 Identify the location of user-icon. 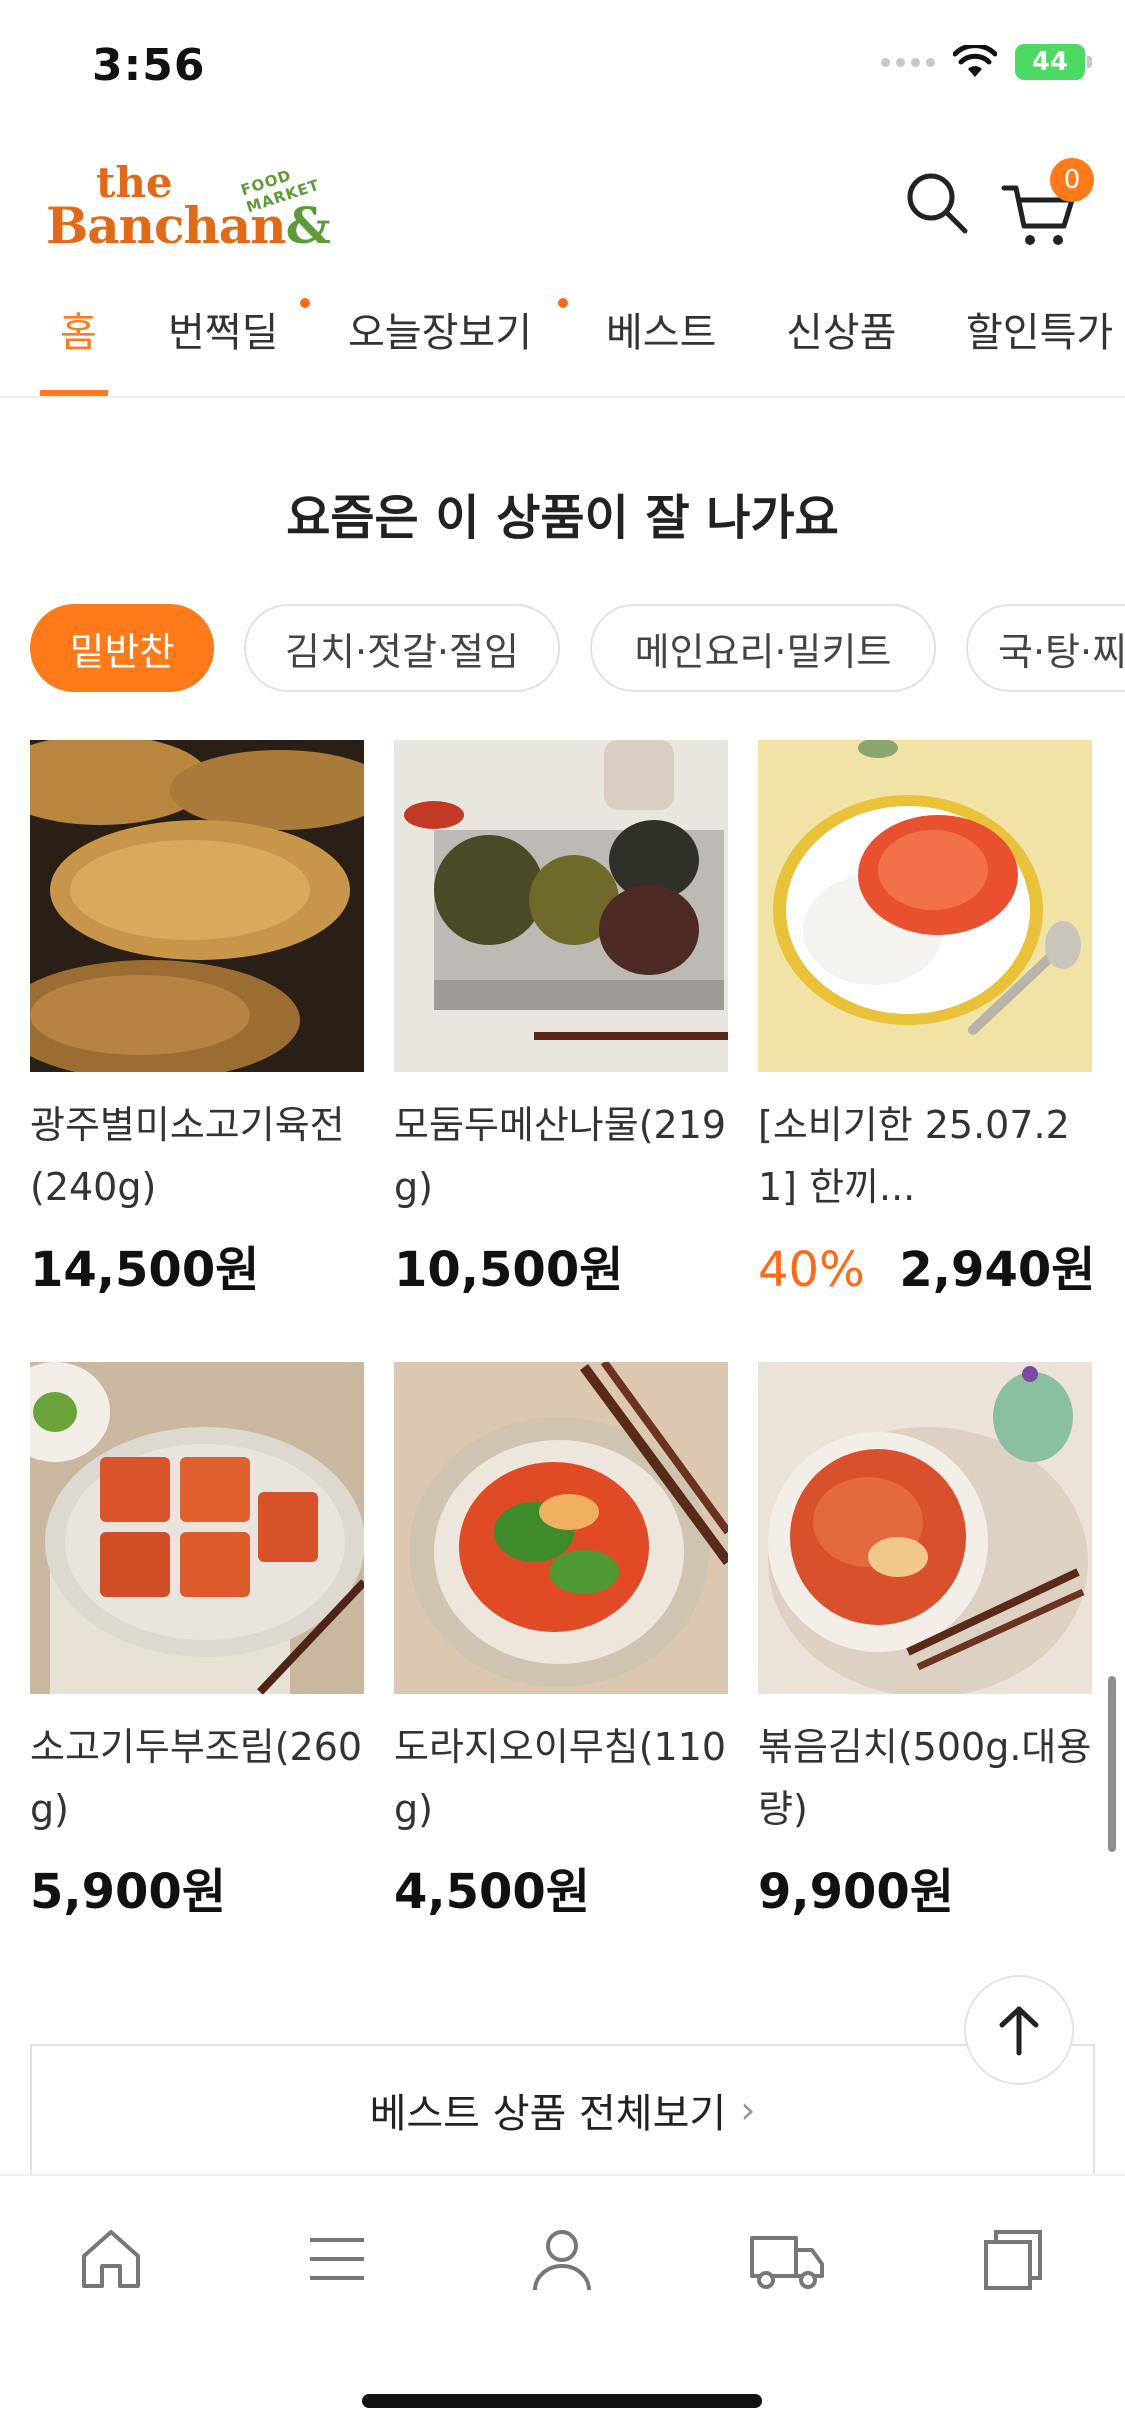
(562, 2260).